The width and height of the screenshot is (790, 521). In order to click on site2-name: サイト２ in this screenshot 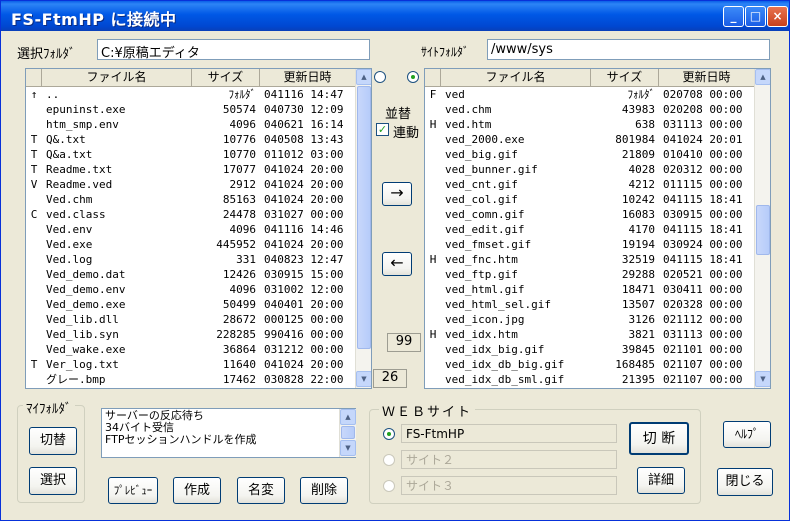, I will do `click(509, 459)`.